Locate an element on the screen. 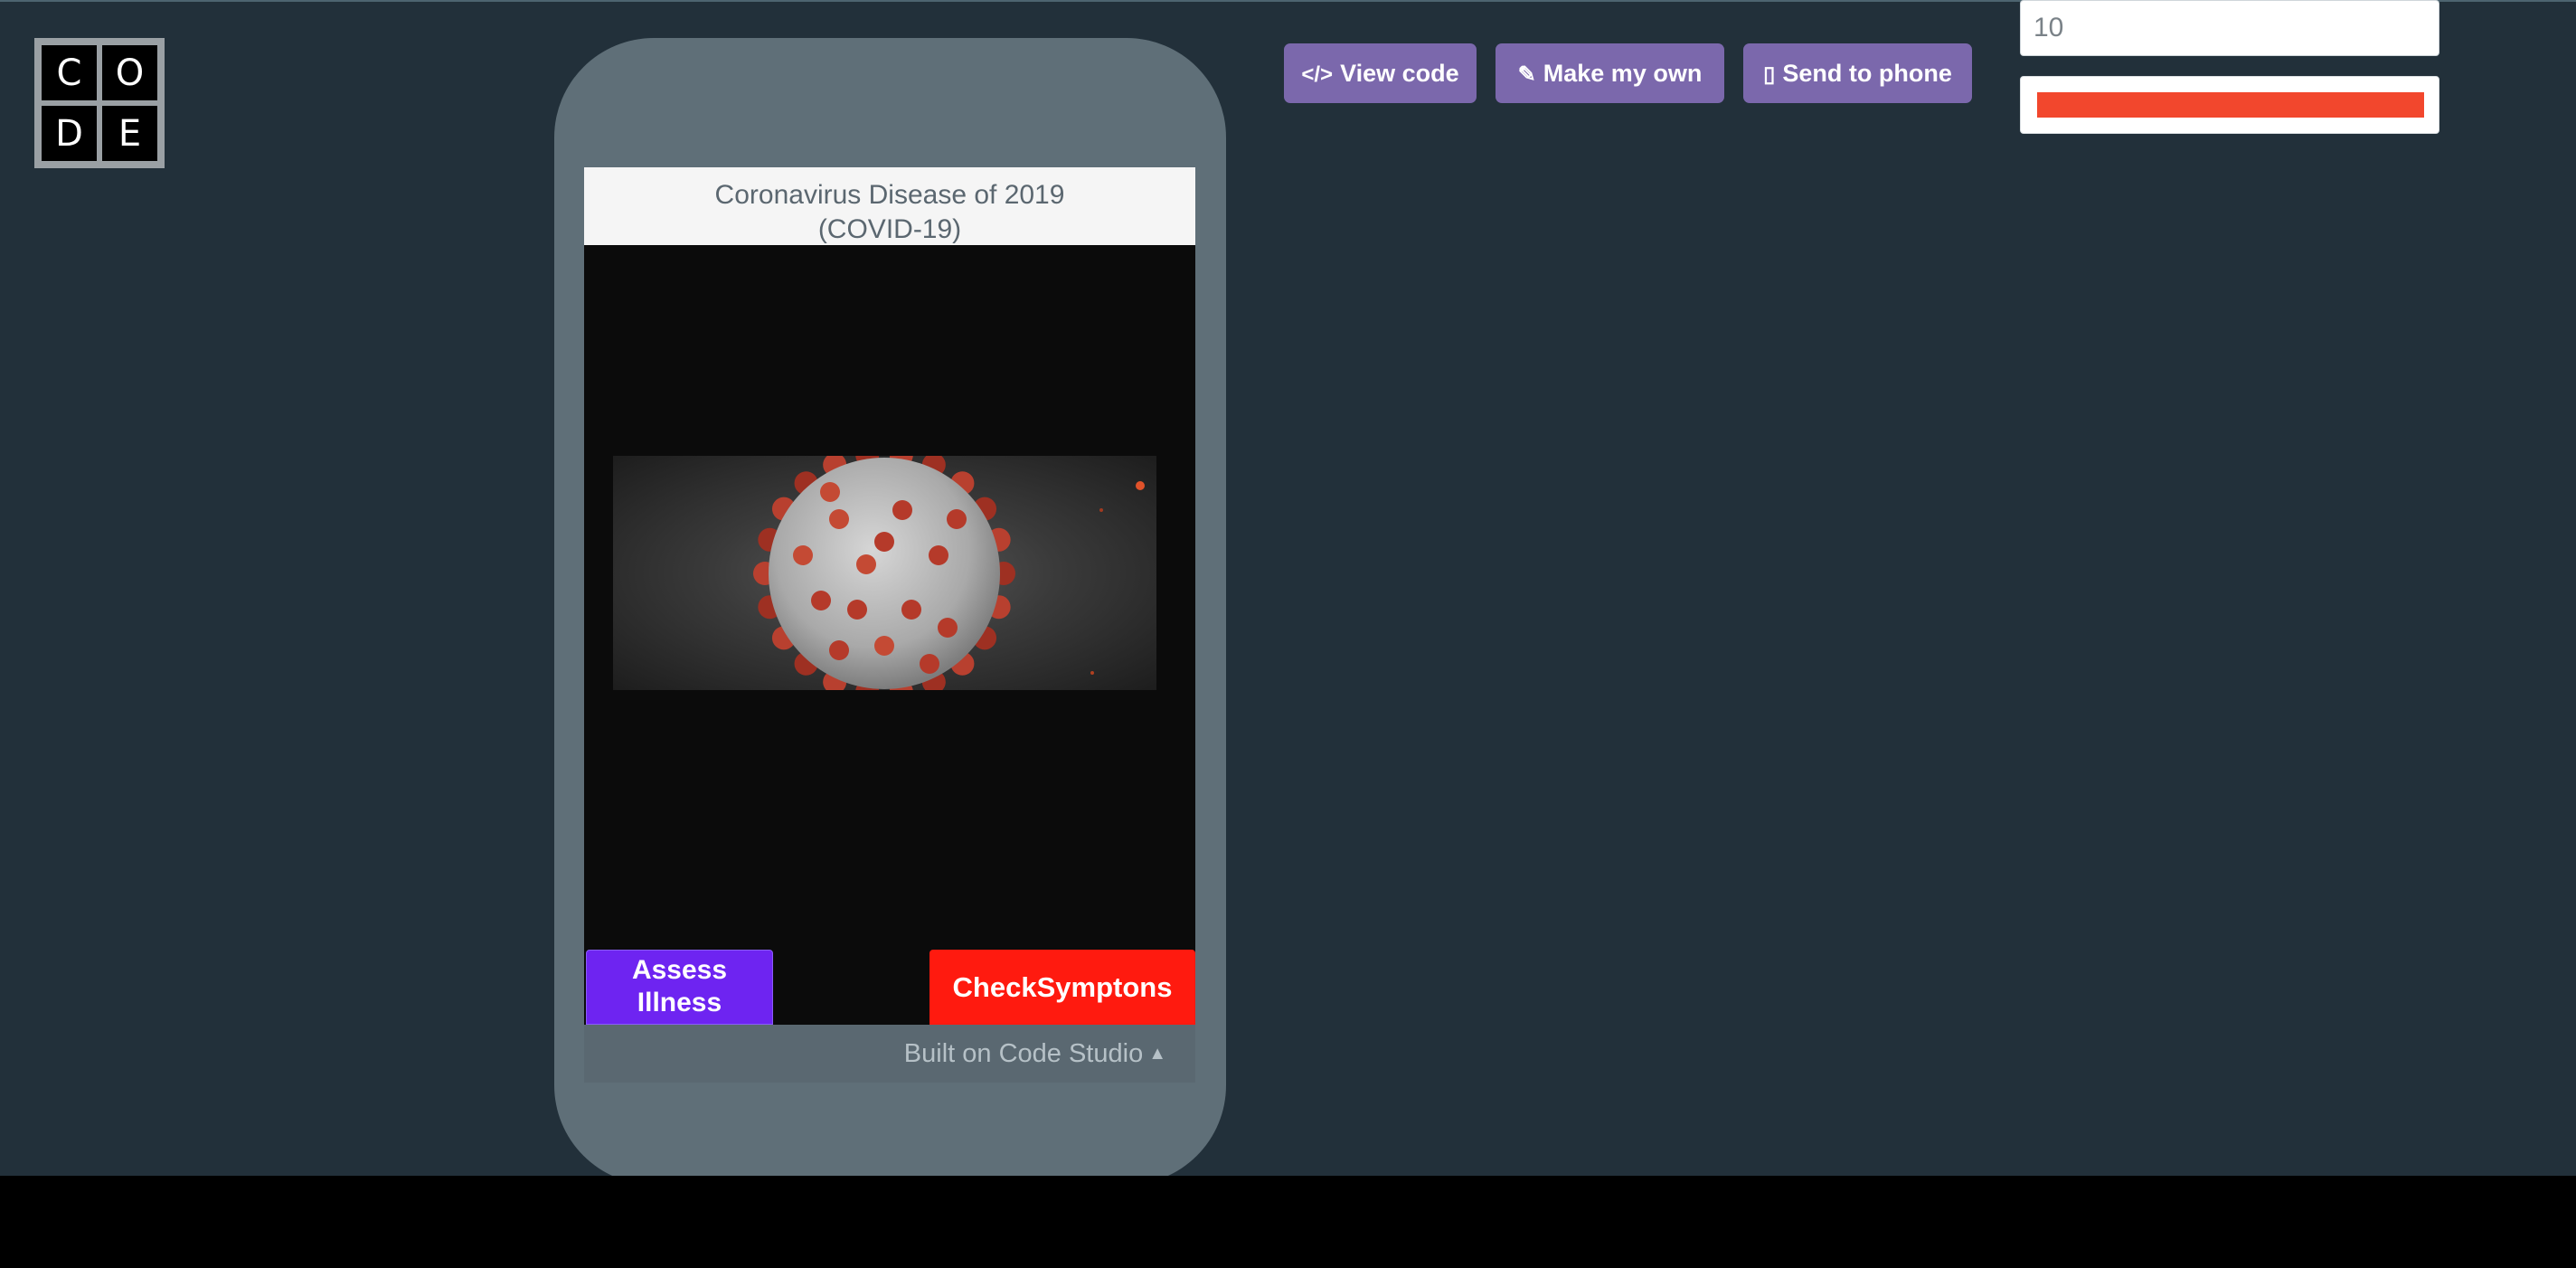 The image size is (2576, 1268). virus-illustration is located at coordinates (949, 573).